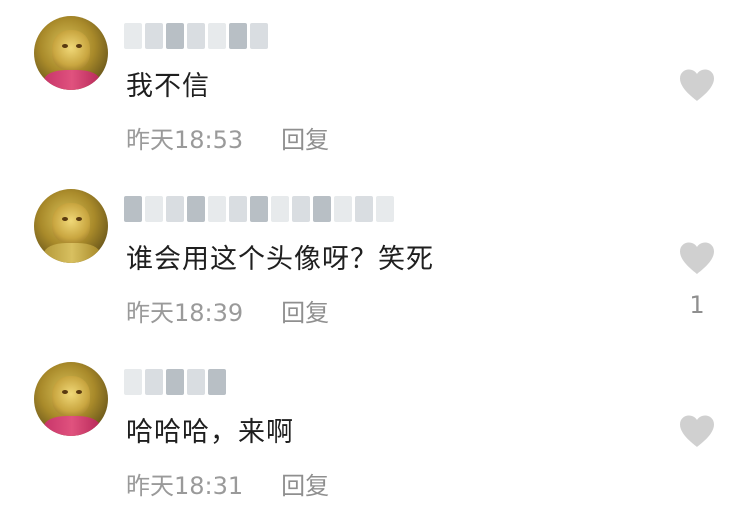 The image size is (749, 508). I want to click on like-count: 1, so click(697, 305).